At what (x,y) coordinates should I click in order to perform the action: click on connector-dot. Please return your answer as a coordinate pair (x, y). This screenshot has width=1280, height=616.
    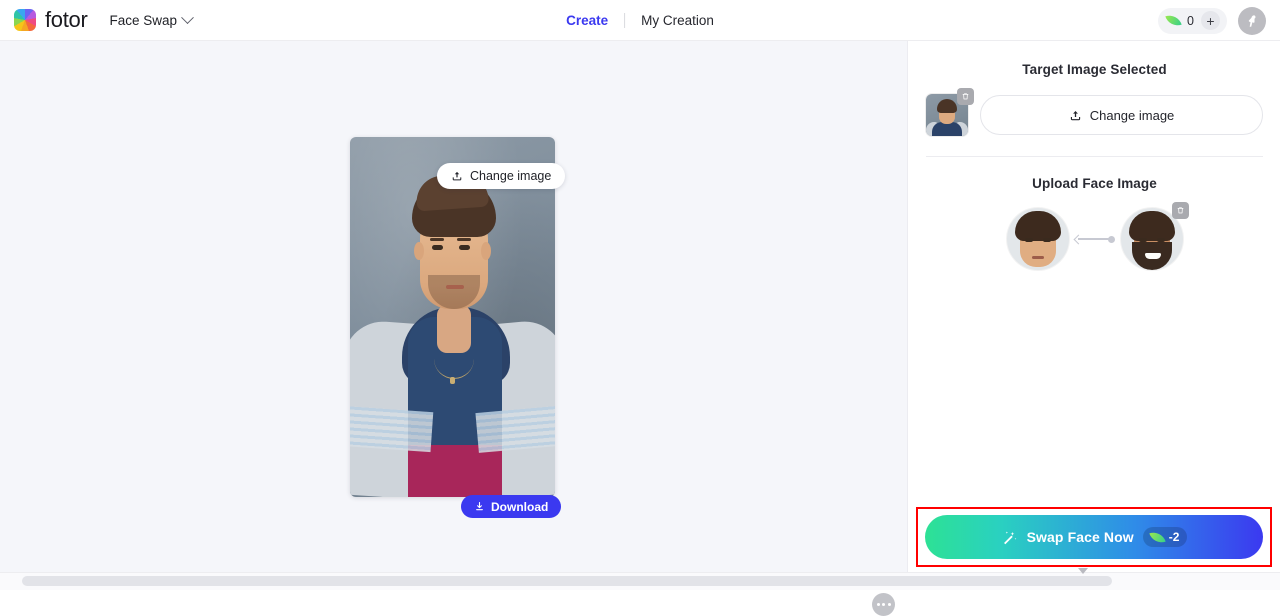
    Looking at the image, I should click on (1111, 239).